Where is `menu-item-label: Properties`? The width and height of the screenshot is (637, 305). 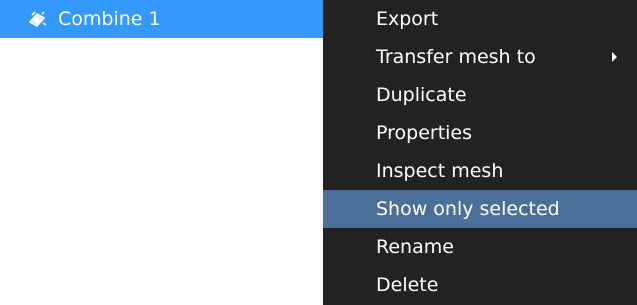
menu-item-label: Properties is located at coordinates (424, 133).